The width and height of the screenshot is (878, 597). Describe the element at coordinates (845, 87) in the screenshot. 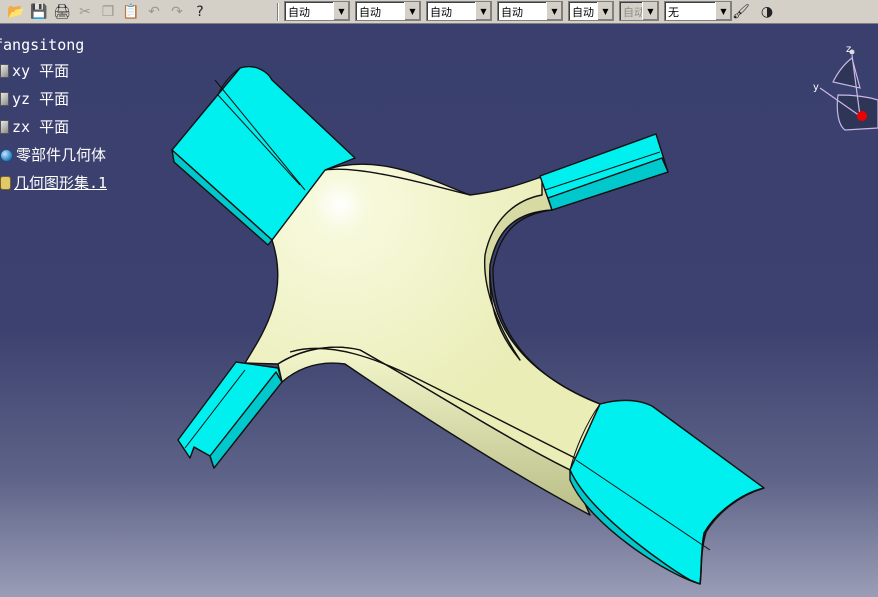

I see `compass-widget: z y` at that location.